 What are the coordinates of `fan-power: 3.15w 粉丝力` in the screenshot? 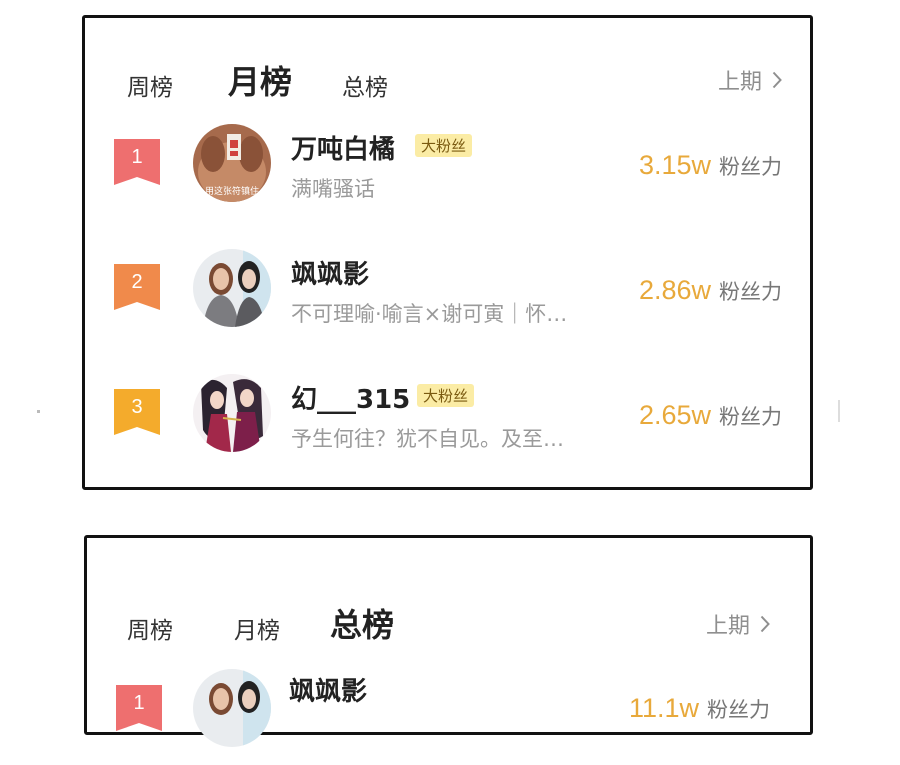 It's located at (710, 165).